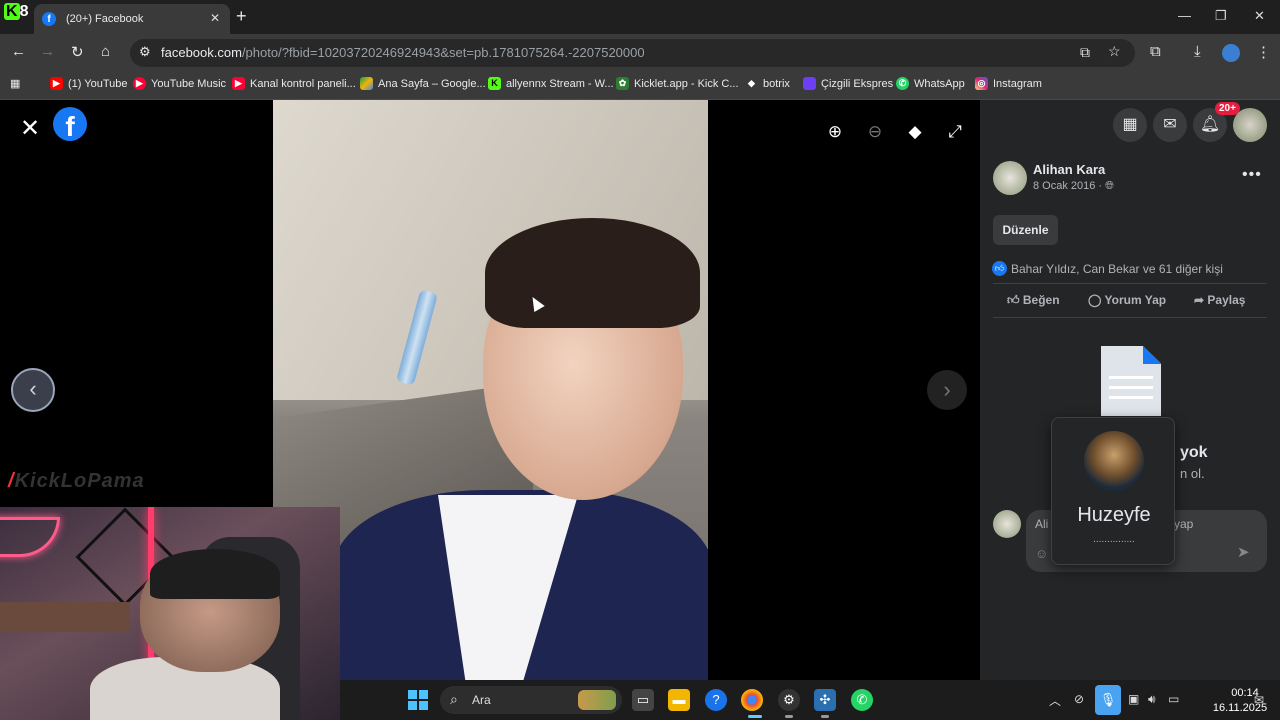 The width and height of the screenshot is (1280, 720). I want to click on poster-avatar, so click(1010, 178).